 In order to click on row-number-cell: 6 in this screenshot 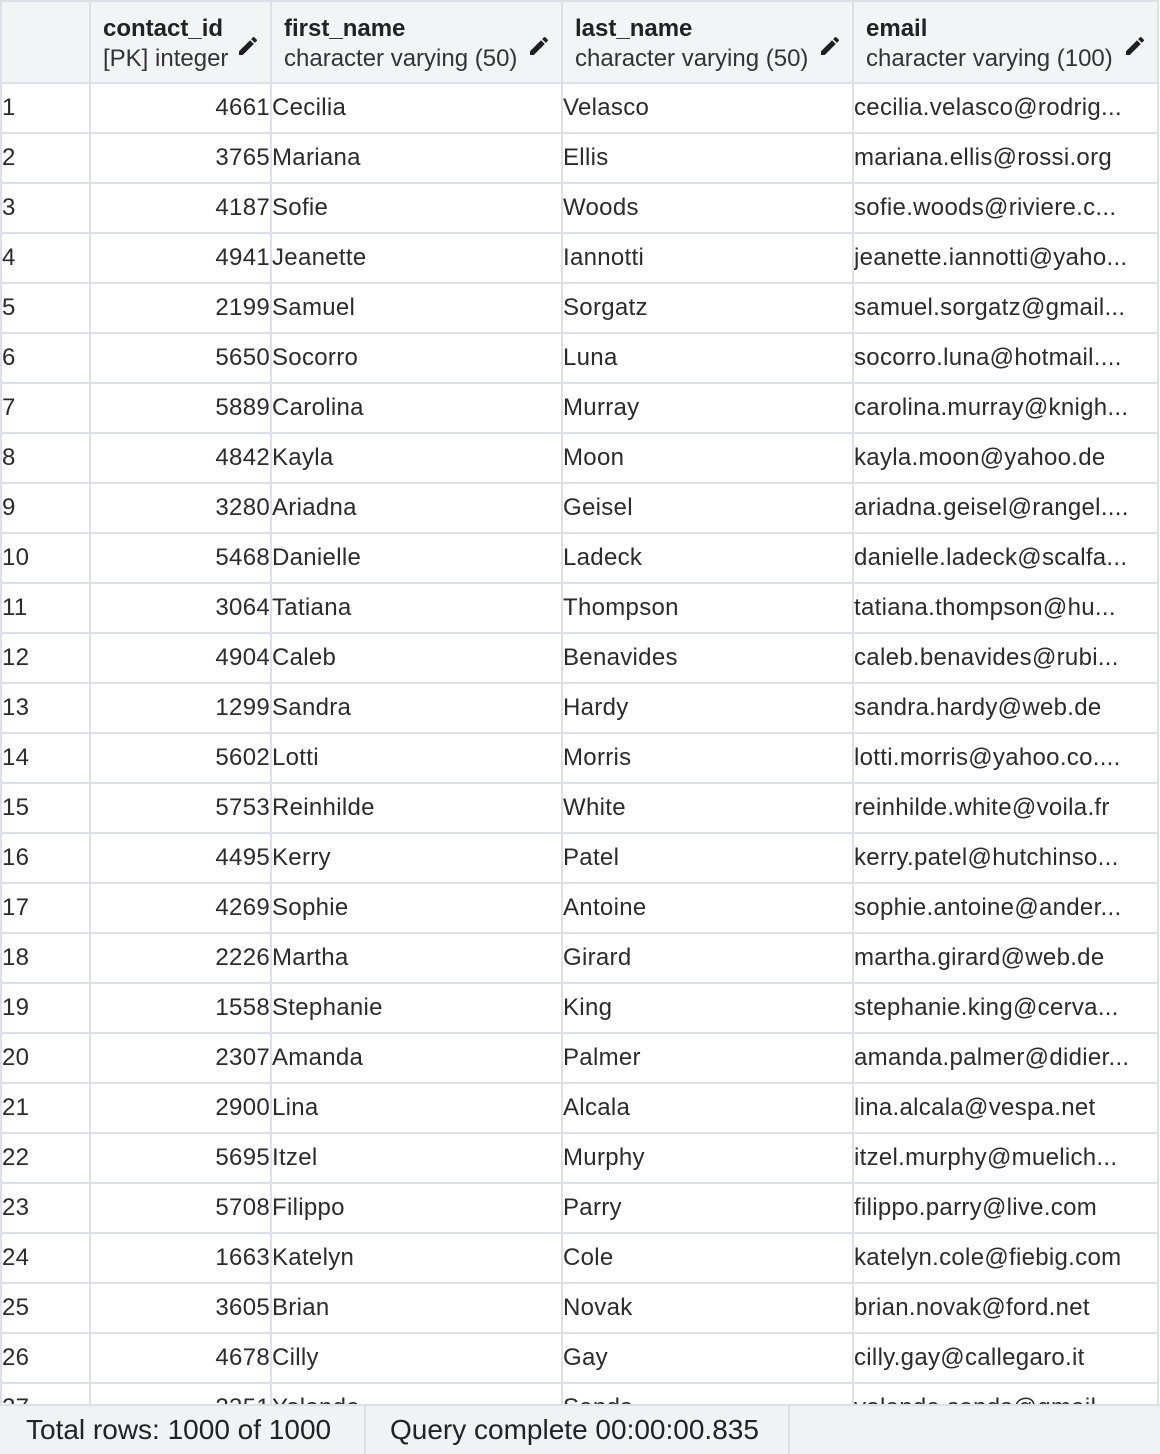, I will do `click(45, 358)`.